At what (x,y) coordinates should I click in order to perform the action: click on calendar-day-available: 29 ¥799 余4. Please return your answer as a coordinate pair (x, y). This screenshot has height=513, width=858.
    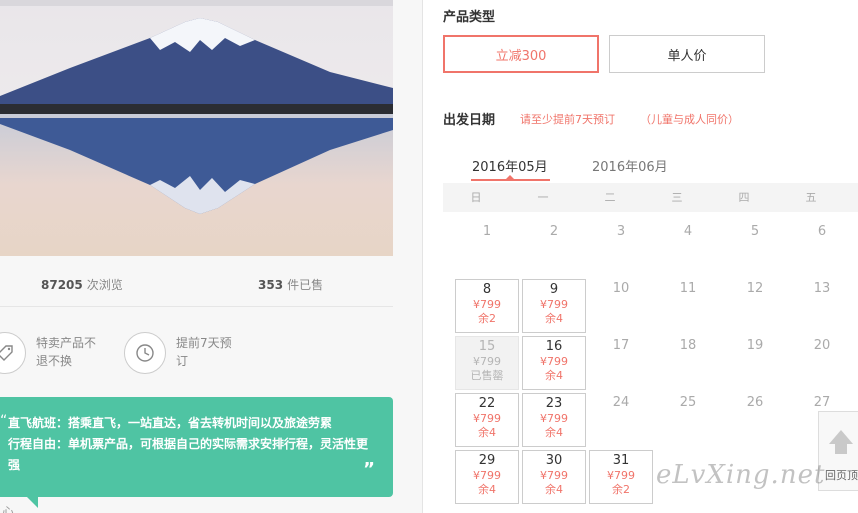
    Looking at the image, I should click on (487, 477).